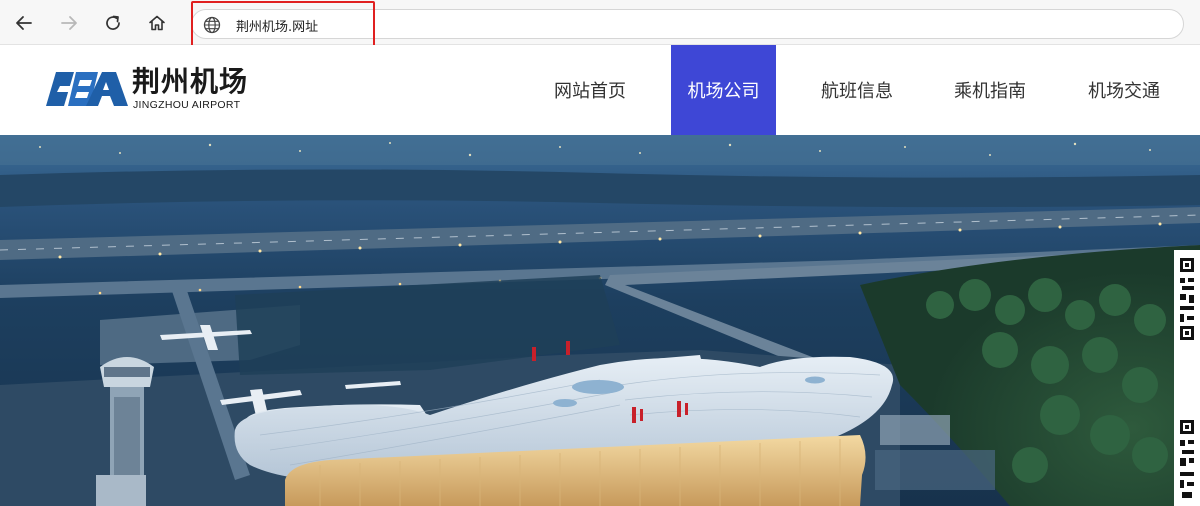 The image size is (1200, 506). Describe the element at coordinates (723, 90) in the screenshot. I see `nav-item-airport-company: 机场公司` at that location.